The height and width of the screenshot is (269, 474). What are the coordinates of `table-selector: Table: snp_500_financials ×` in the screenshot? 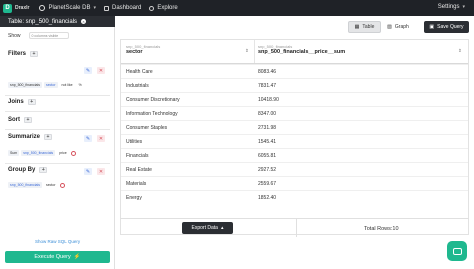 It's located at (57, 21).